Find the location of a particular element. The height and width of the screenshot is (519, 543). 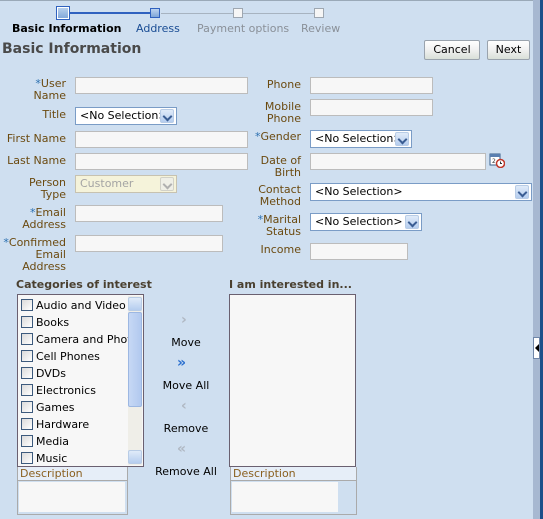

dob-label: Date of Birth is located at coordinates (280, 166).